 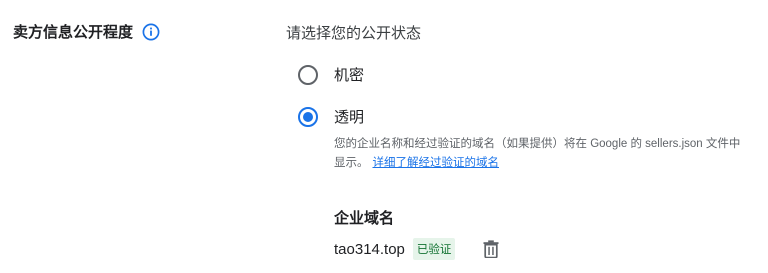 What do you see at coordinates (436, 163) in the screenshot?
I see `learn-more-link: 详细了解经过验证的域名` at bounding box center [436, 163].